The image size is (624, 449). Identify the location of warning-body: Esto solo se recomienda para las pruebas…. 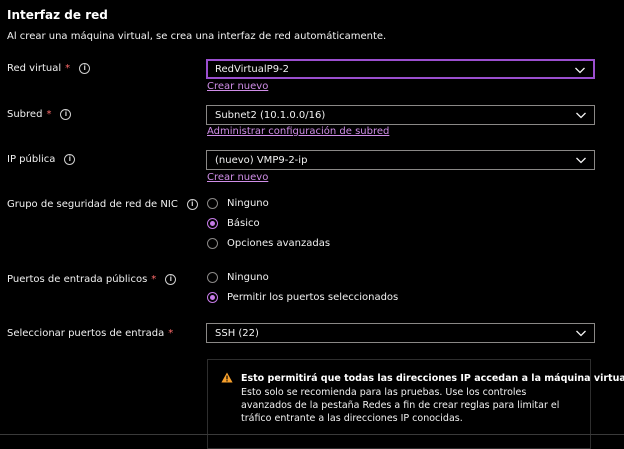
(400, 405).